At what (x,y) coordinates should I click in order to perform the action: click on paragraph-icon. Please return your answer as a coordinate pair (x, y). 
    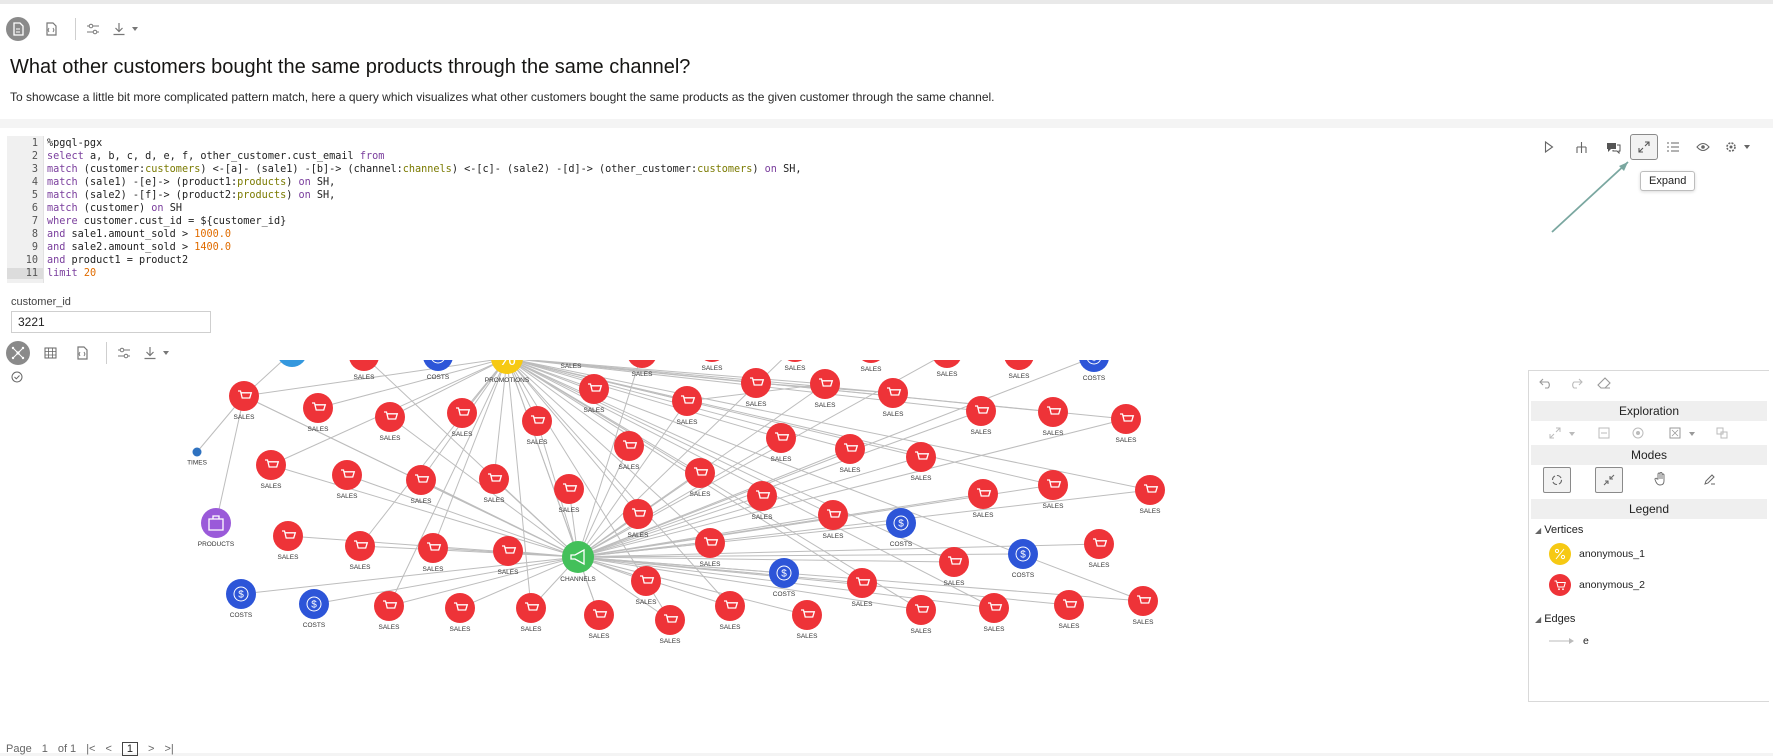
    Looking at the image, I should click on (18, 29).